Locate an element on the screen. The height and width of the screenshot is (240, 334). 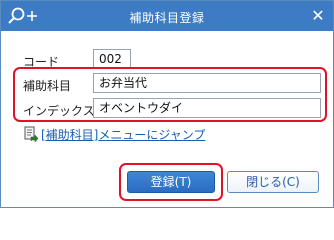
code-field: 002 is located at coordinates (112, 59).